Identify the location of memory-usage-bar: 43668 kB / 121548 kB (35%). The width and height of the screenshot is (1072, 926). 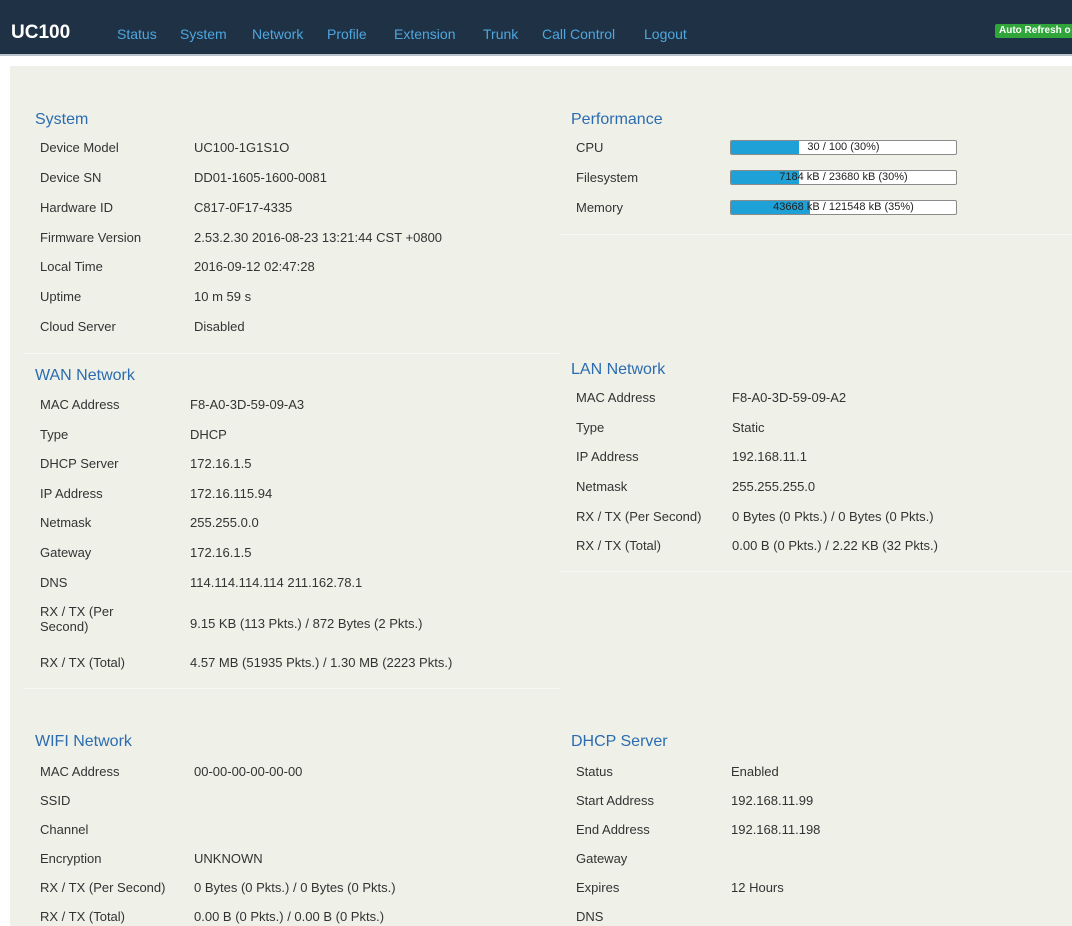
(843, 207).